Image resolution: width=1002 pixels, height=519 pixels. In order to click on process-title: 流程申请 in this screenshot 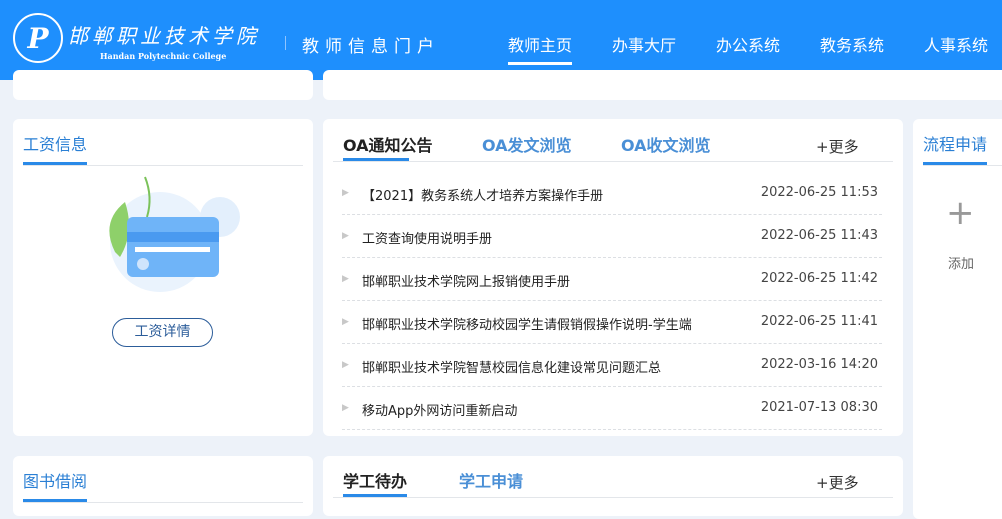, I will do `click(955, 144)`.